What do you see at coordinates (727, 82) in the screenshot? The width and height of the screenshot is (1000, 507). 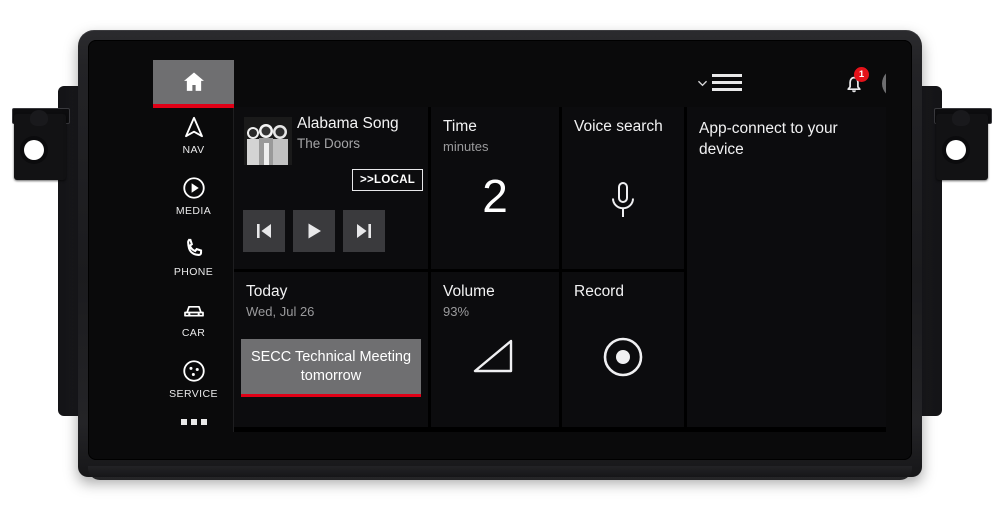 I see `hamburger-menu-icon` at bounding box center [727, 82].